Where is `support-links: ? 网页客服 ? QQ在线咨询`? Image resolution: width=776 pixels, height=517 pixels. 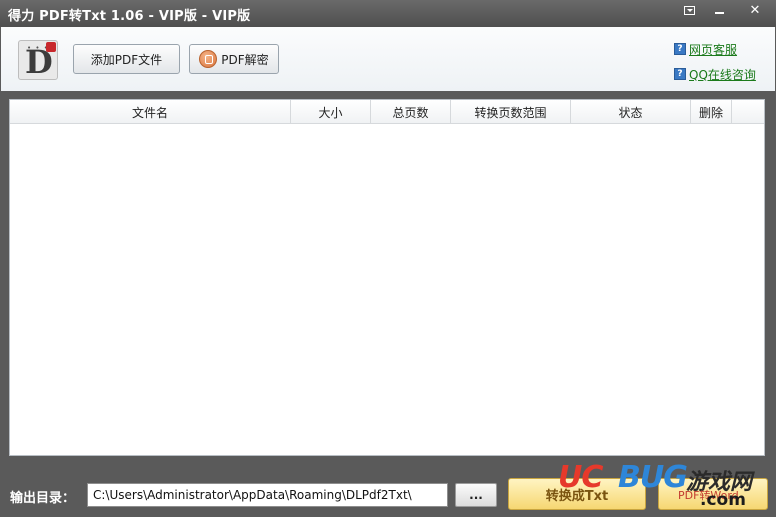
support-links: ? 网页客服 ? QQ在线咨询 is located at coordinates (715, 65).